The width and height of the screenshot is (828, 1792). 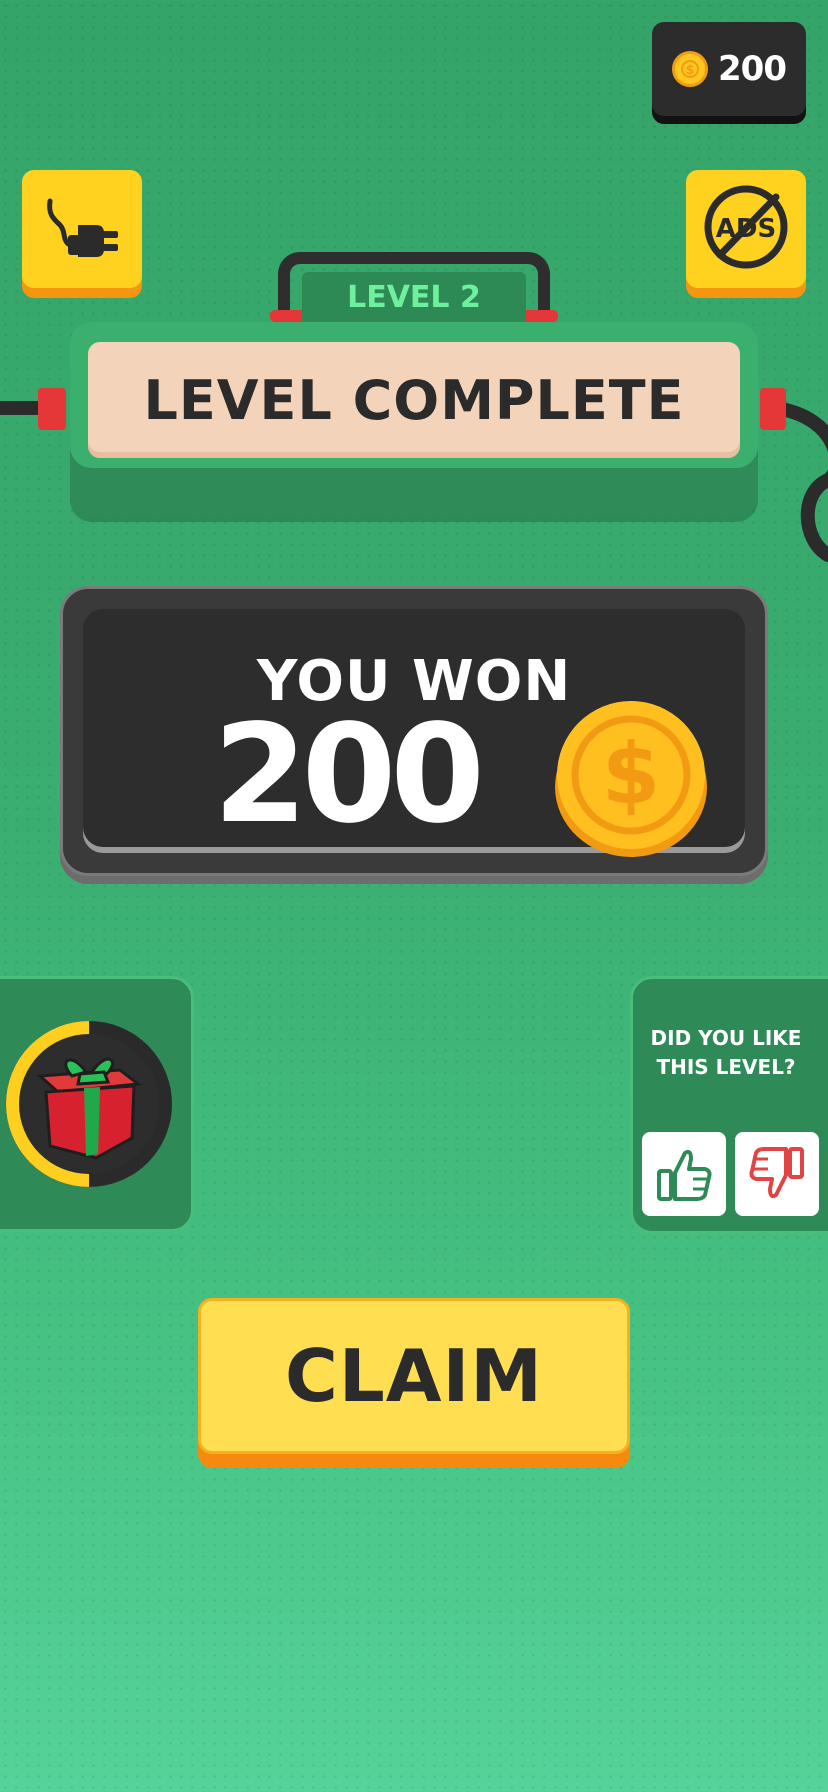 I want to click on coin-balance: 200, so click(x=752, y=69).